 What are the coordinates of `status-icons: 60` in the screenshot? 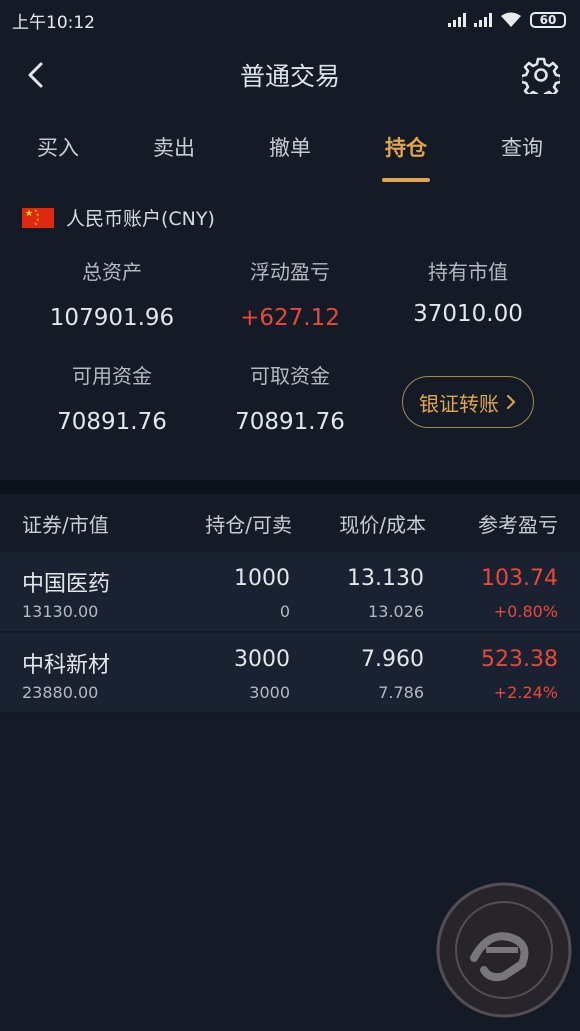 It's located at (507, 20).